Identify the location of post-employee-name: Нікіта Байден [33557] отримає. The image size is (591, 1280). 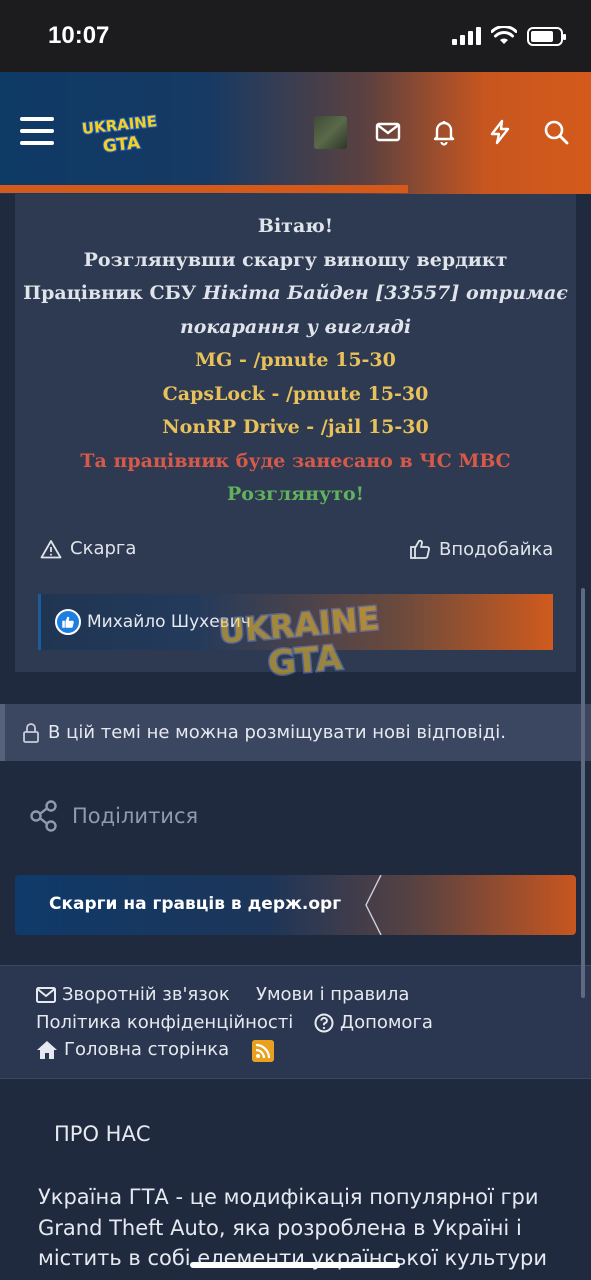
(385, 293).